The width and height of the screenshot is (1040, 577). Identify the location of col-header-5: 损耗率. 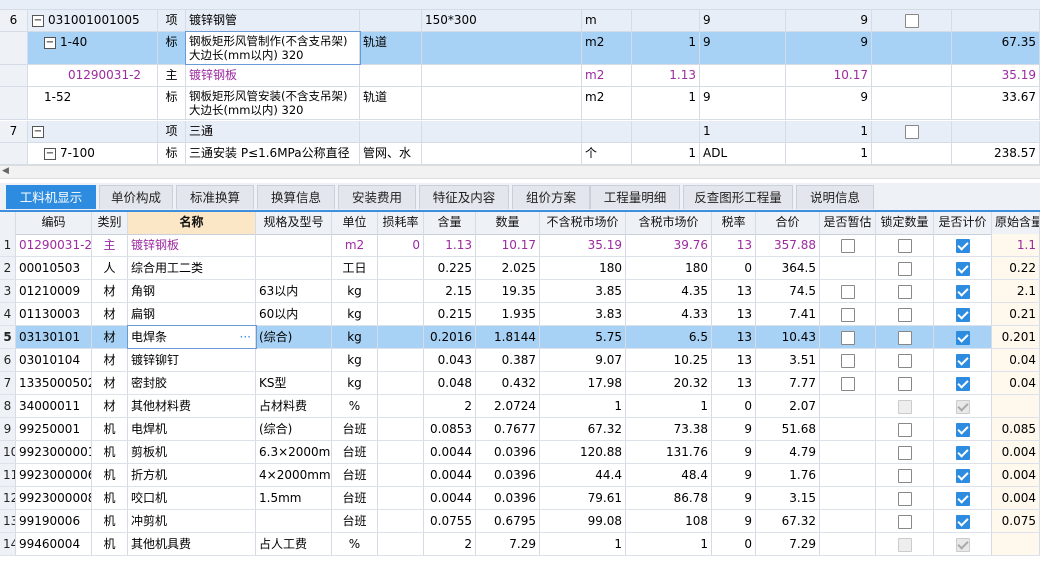
(401, 223).